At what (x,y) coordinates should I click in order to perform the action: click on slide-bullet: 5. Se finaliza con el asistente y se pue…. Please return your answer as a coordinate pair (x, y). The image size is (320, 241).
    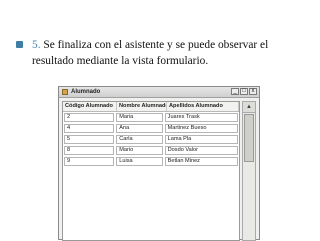
    Looking at the image, I should click on (164, 53).